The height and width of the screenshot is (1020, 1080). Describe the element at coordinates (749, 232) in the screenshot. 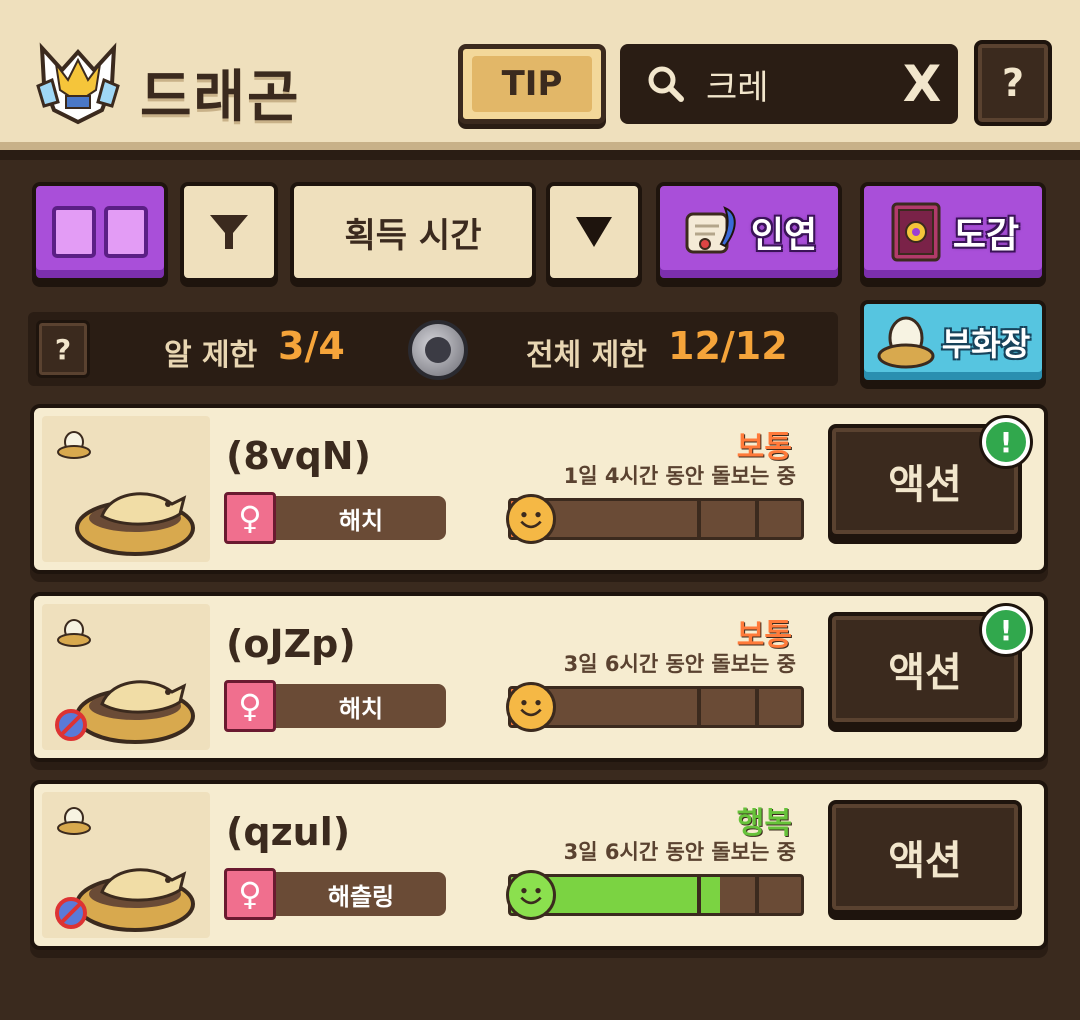

I see `bond-button: 인연` at that location.